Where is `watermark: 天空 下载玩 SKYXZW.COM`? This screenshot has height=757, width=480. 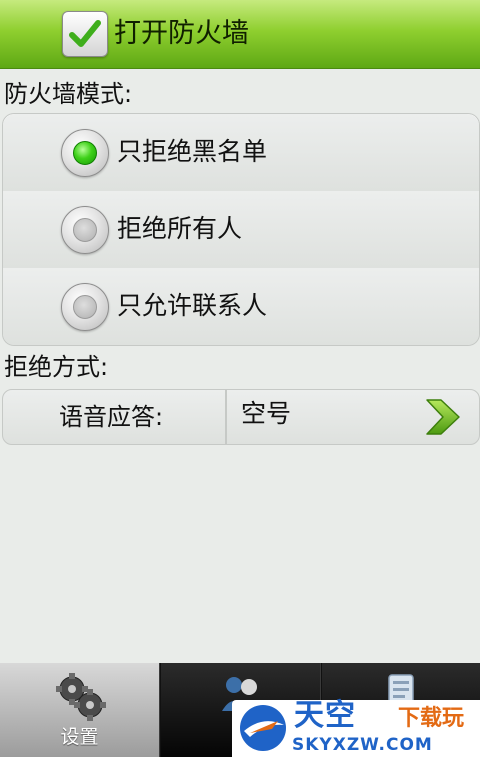
watermark: 天空 下载玩 SKYXZW.COM is located at coordinates (356, 727).